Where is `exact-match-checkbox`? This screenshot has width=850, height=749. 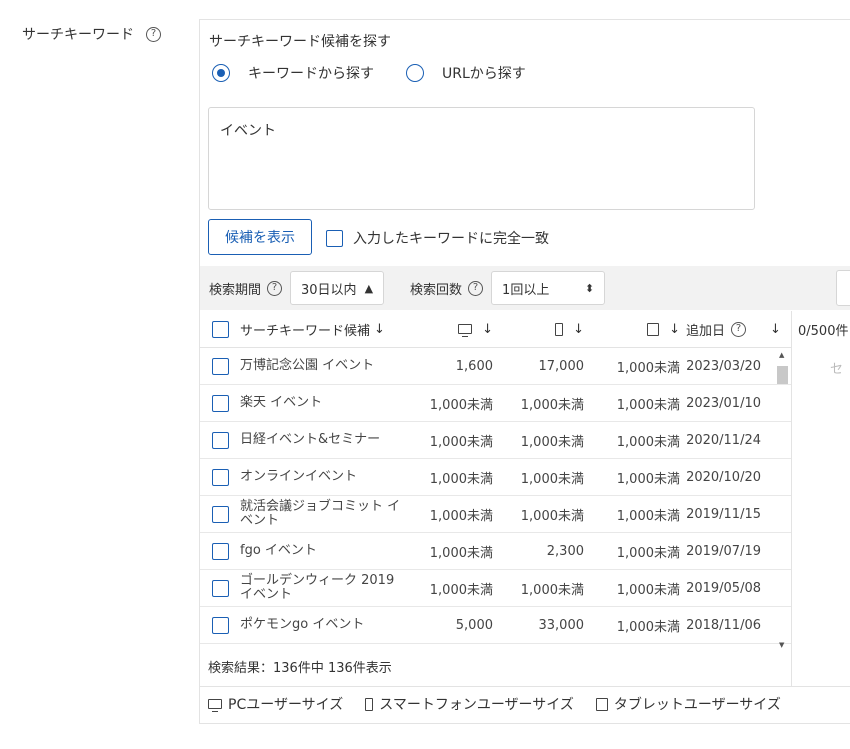
exact-match-checkbox is located at coordinates (334, 238).